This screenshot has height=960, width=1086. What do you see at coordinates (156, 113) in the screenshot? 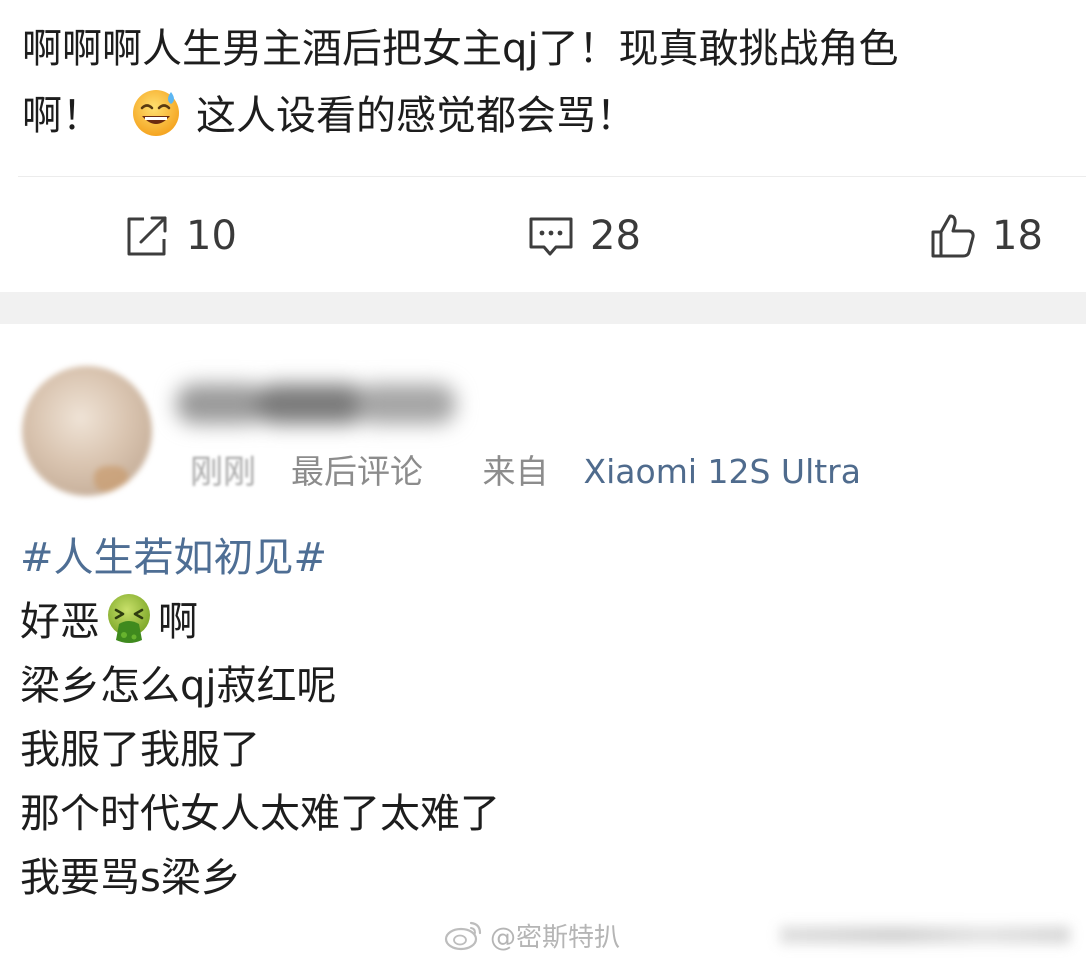
I see `sweat-smile-emoji-icon` at bounding box center [156, 113].